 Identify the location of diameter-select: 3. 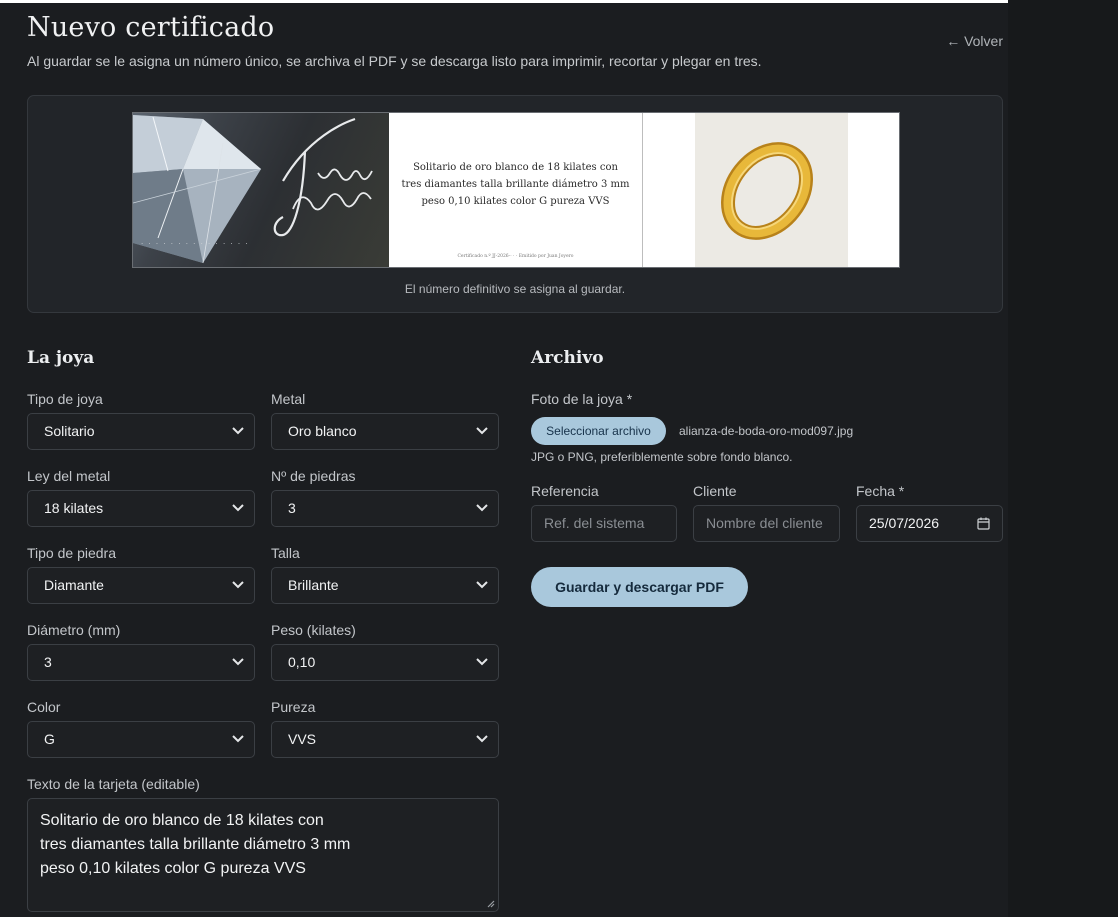
(141, 662).